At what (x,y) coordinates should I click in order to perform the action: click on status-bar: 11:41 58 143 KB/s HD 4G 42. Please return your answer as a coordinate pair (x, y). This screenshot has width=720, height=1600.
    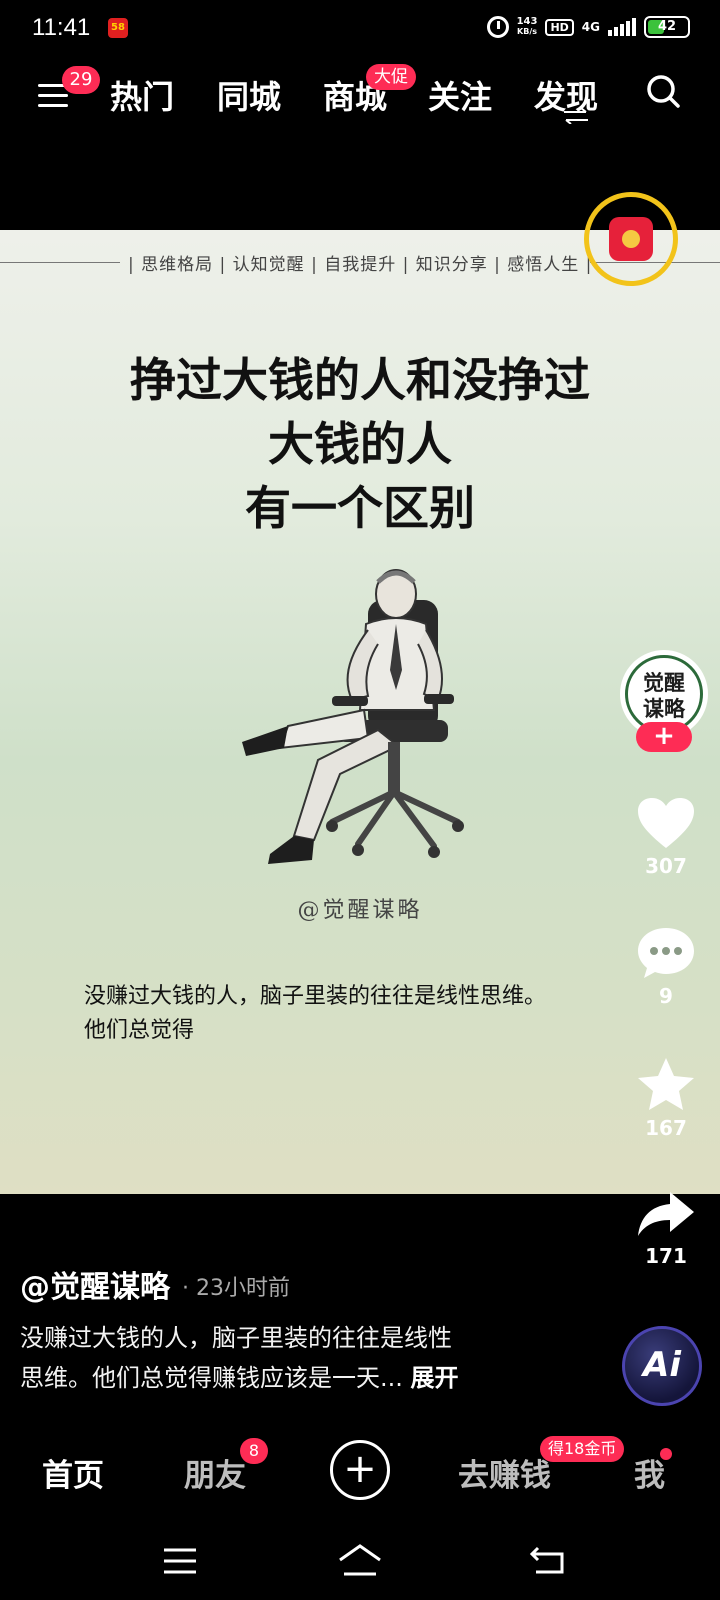
    Looking at the image, I should click on (360, 28).